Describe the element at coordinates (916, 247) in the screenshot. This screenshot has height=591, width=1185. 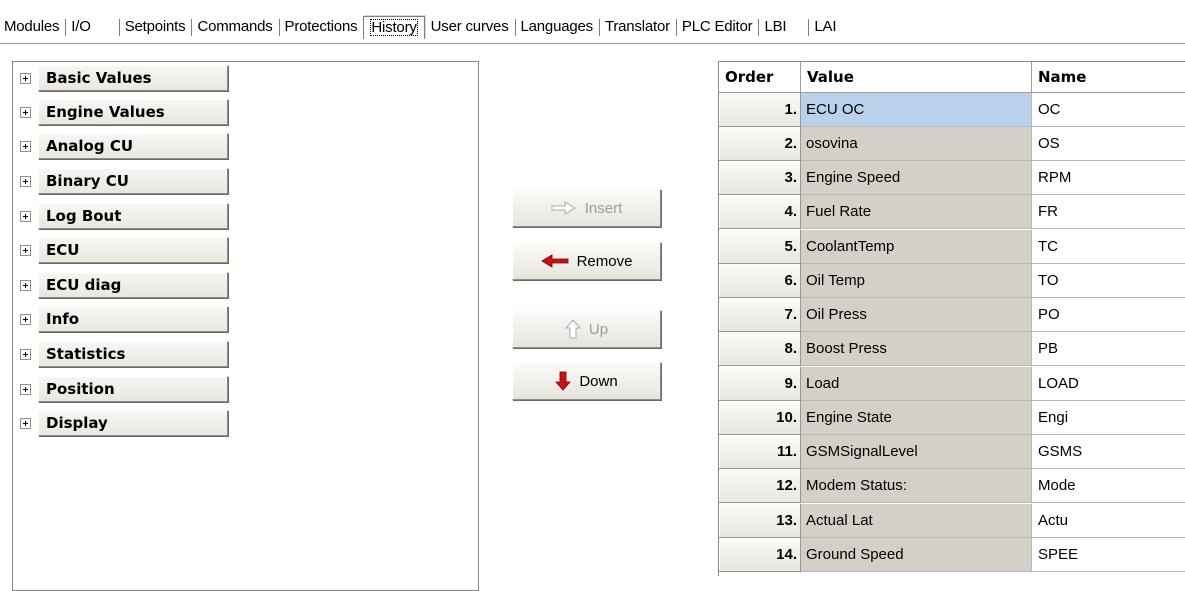
I see `row-value-cell: CoolantTemp` at that location.